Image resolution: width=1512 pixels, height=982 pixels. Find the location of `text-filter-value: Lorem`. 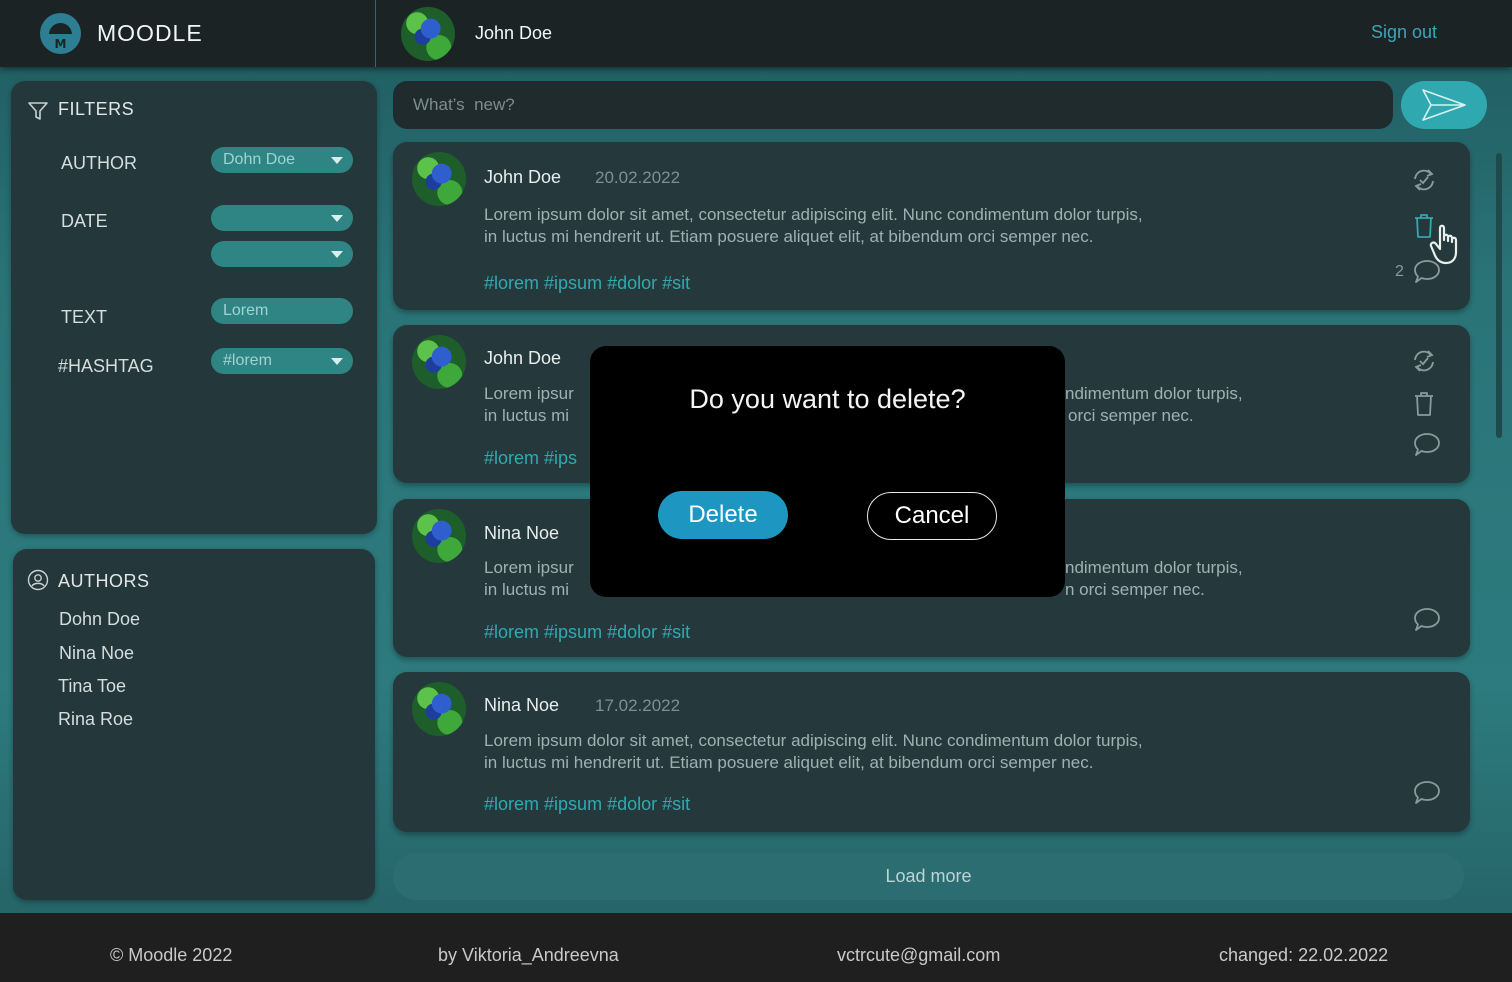

text-filter-value: Lorem is located at coordinates (246, 310).